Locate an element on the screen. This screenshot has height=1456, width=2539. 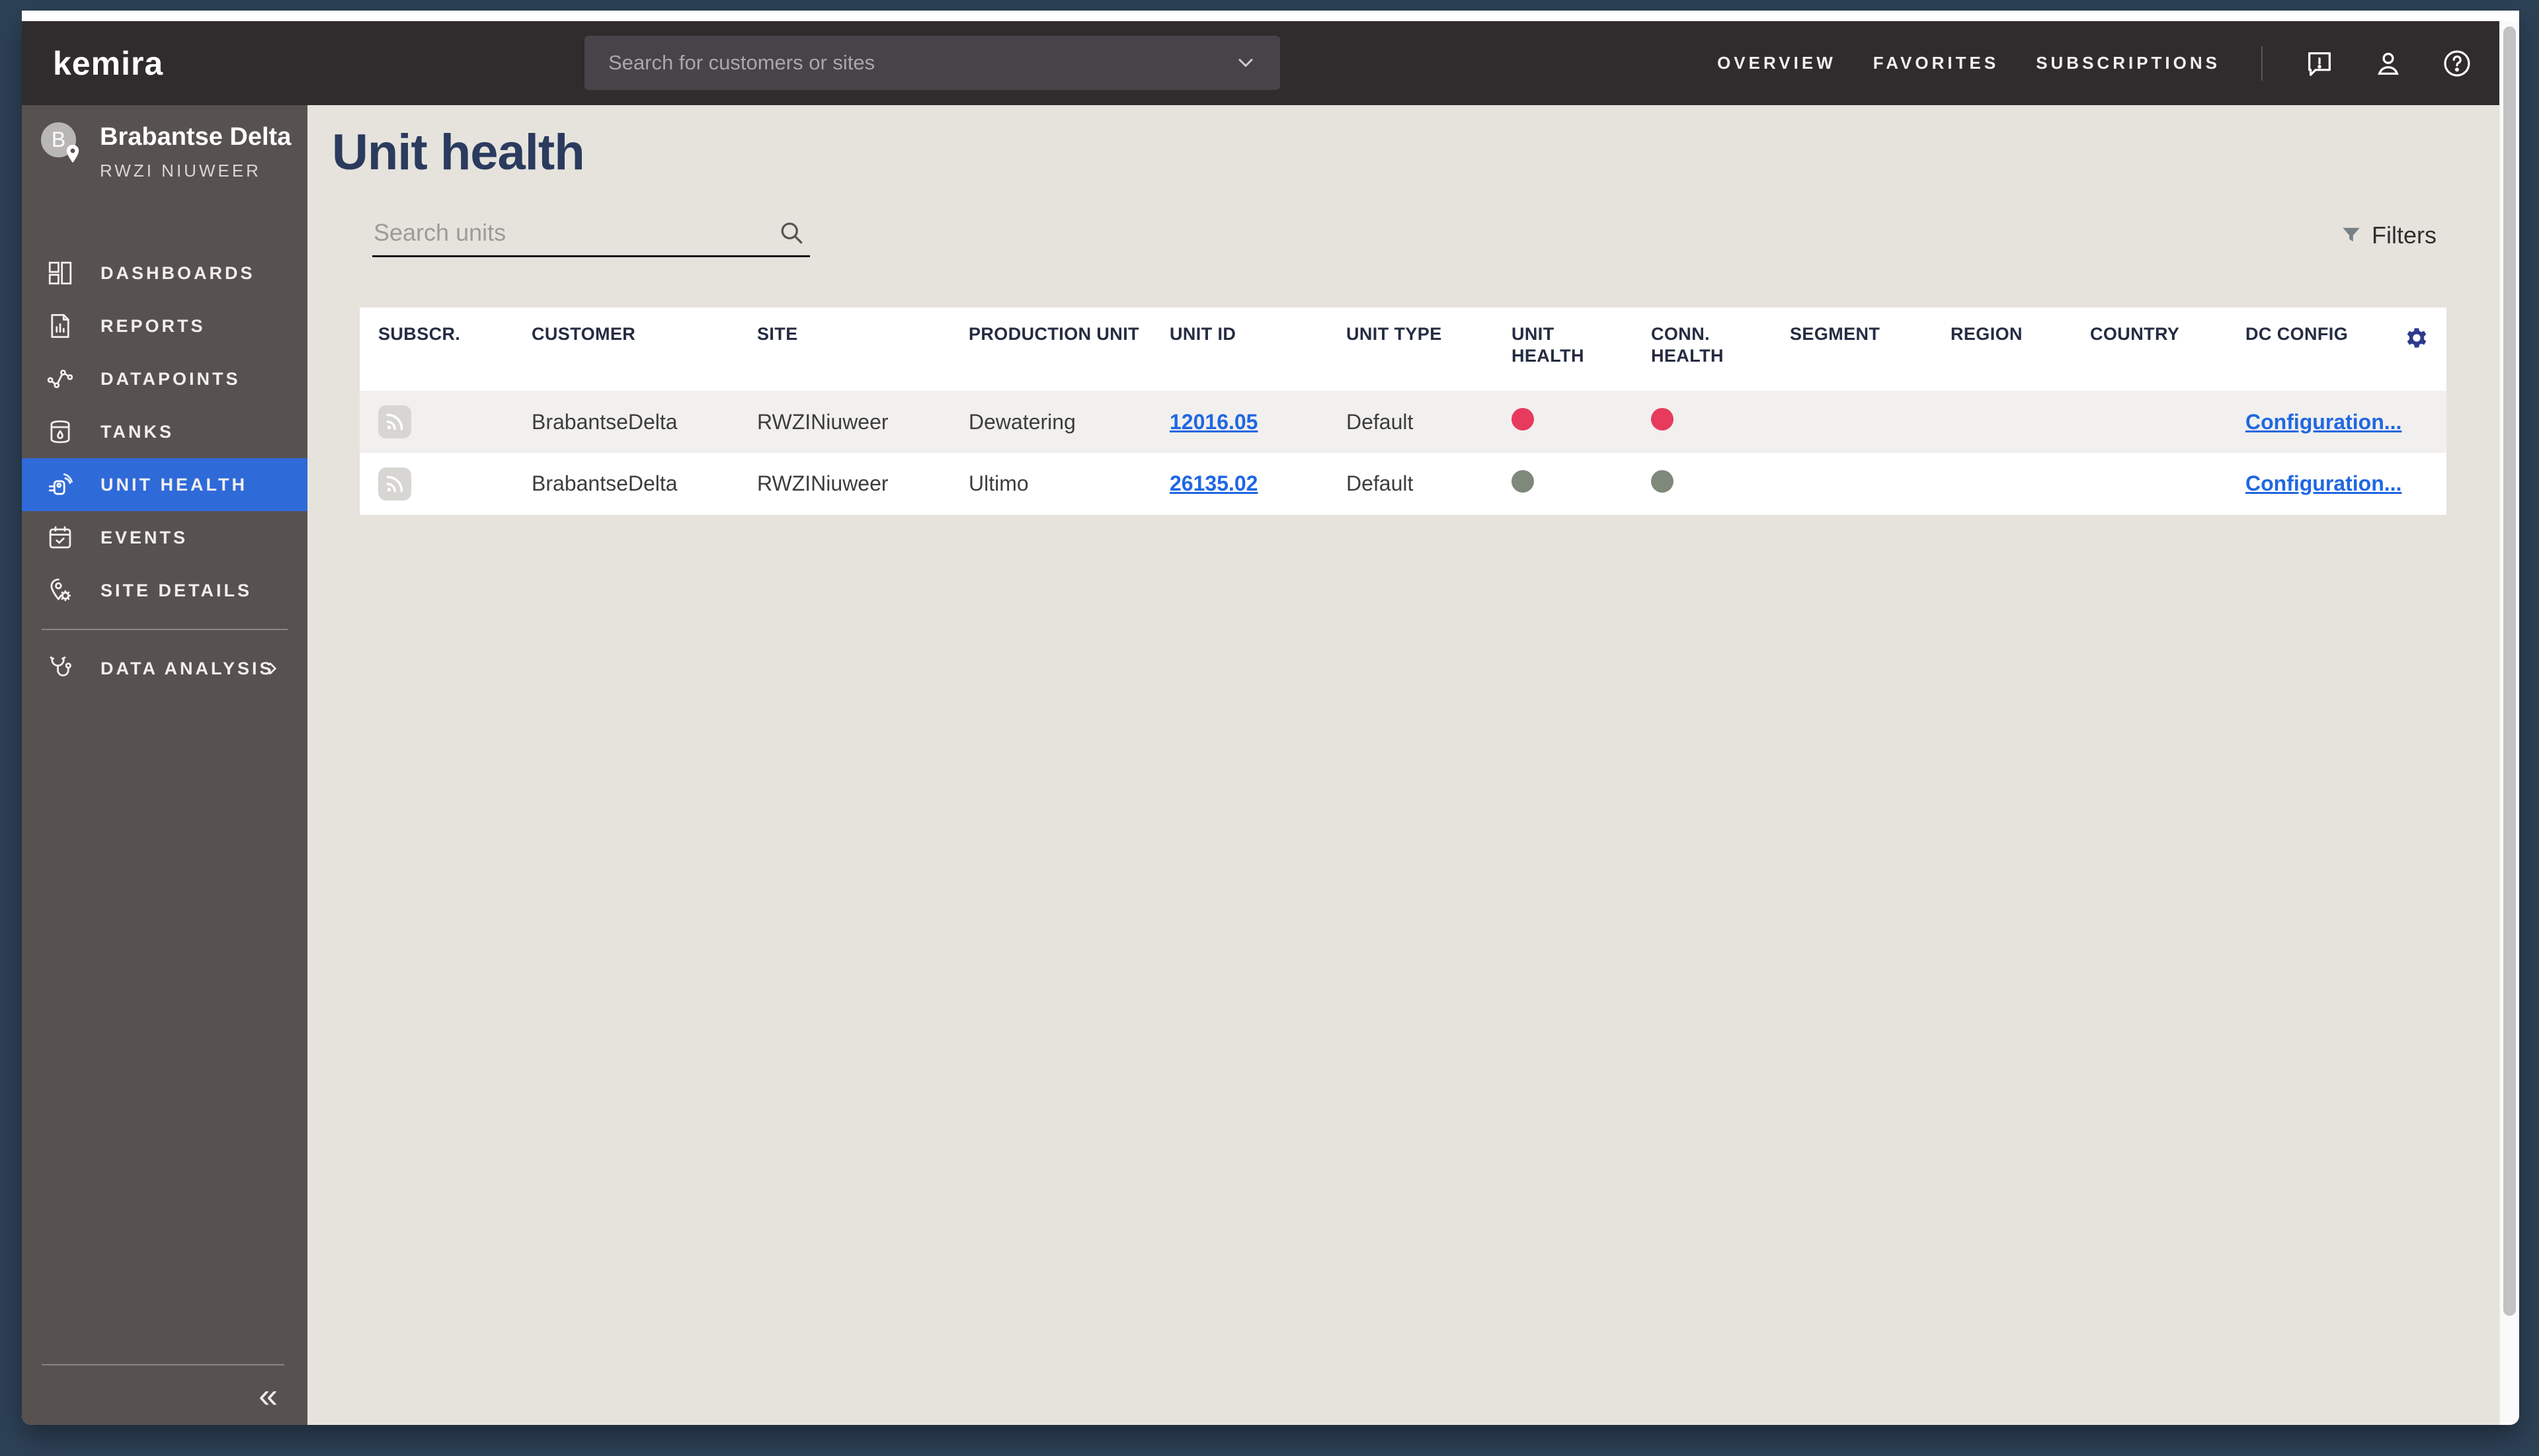
sidebar-item-reports: REPORTS is located at coordinates (165, 326).